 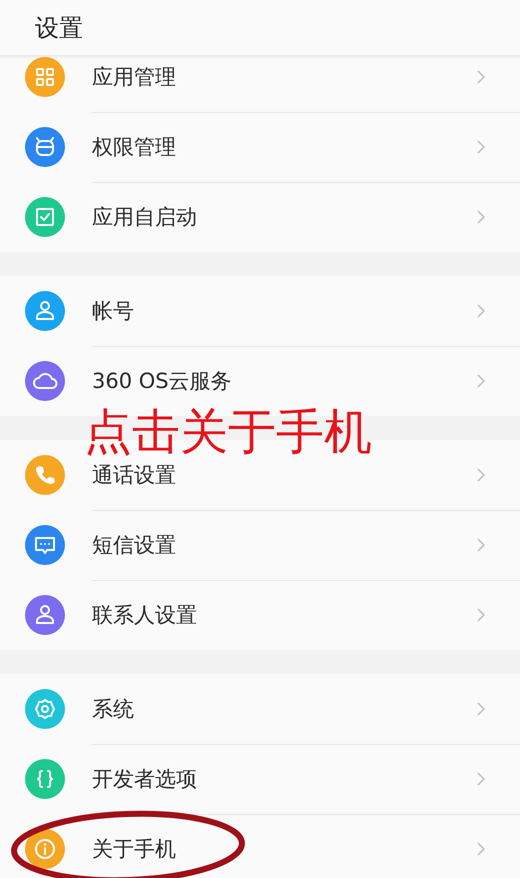 I want to click on settings-item: 联系人设置, so click(x=260, y=615).